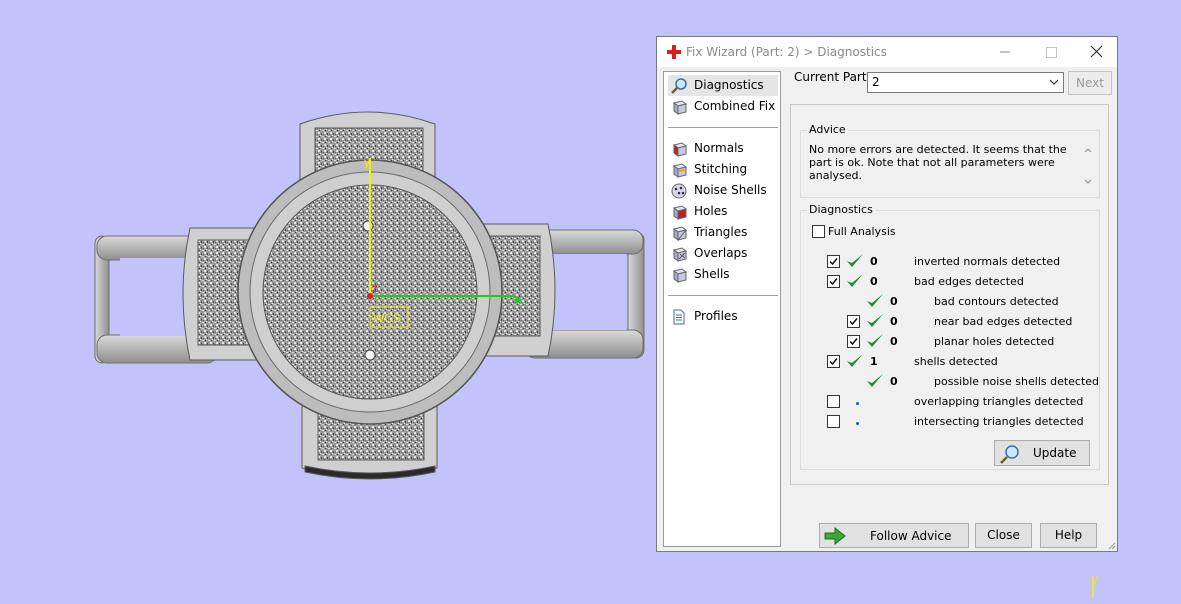  I want to click on diagnostic-label: inverted normals detected, so click(987, 261).